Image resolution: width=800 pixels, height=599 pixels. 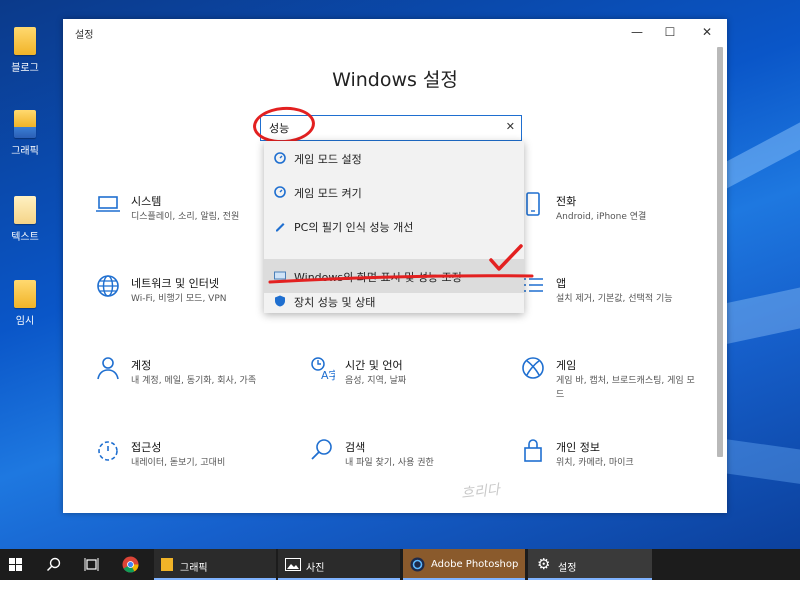 What do you see at coordinates (590, 564) in the screenshot?
I see `taskbar-item-settings: ⚙ 설정` at bounding box center [590, 564].